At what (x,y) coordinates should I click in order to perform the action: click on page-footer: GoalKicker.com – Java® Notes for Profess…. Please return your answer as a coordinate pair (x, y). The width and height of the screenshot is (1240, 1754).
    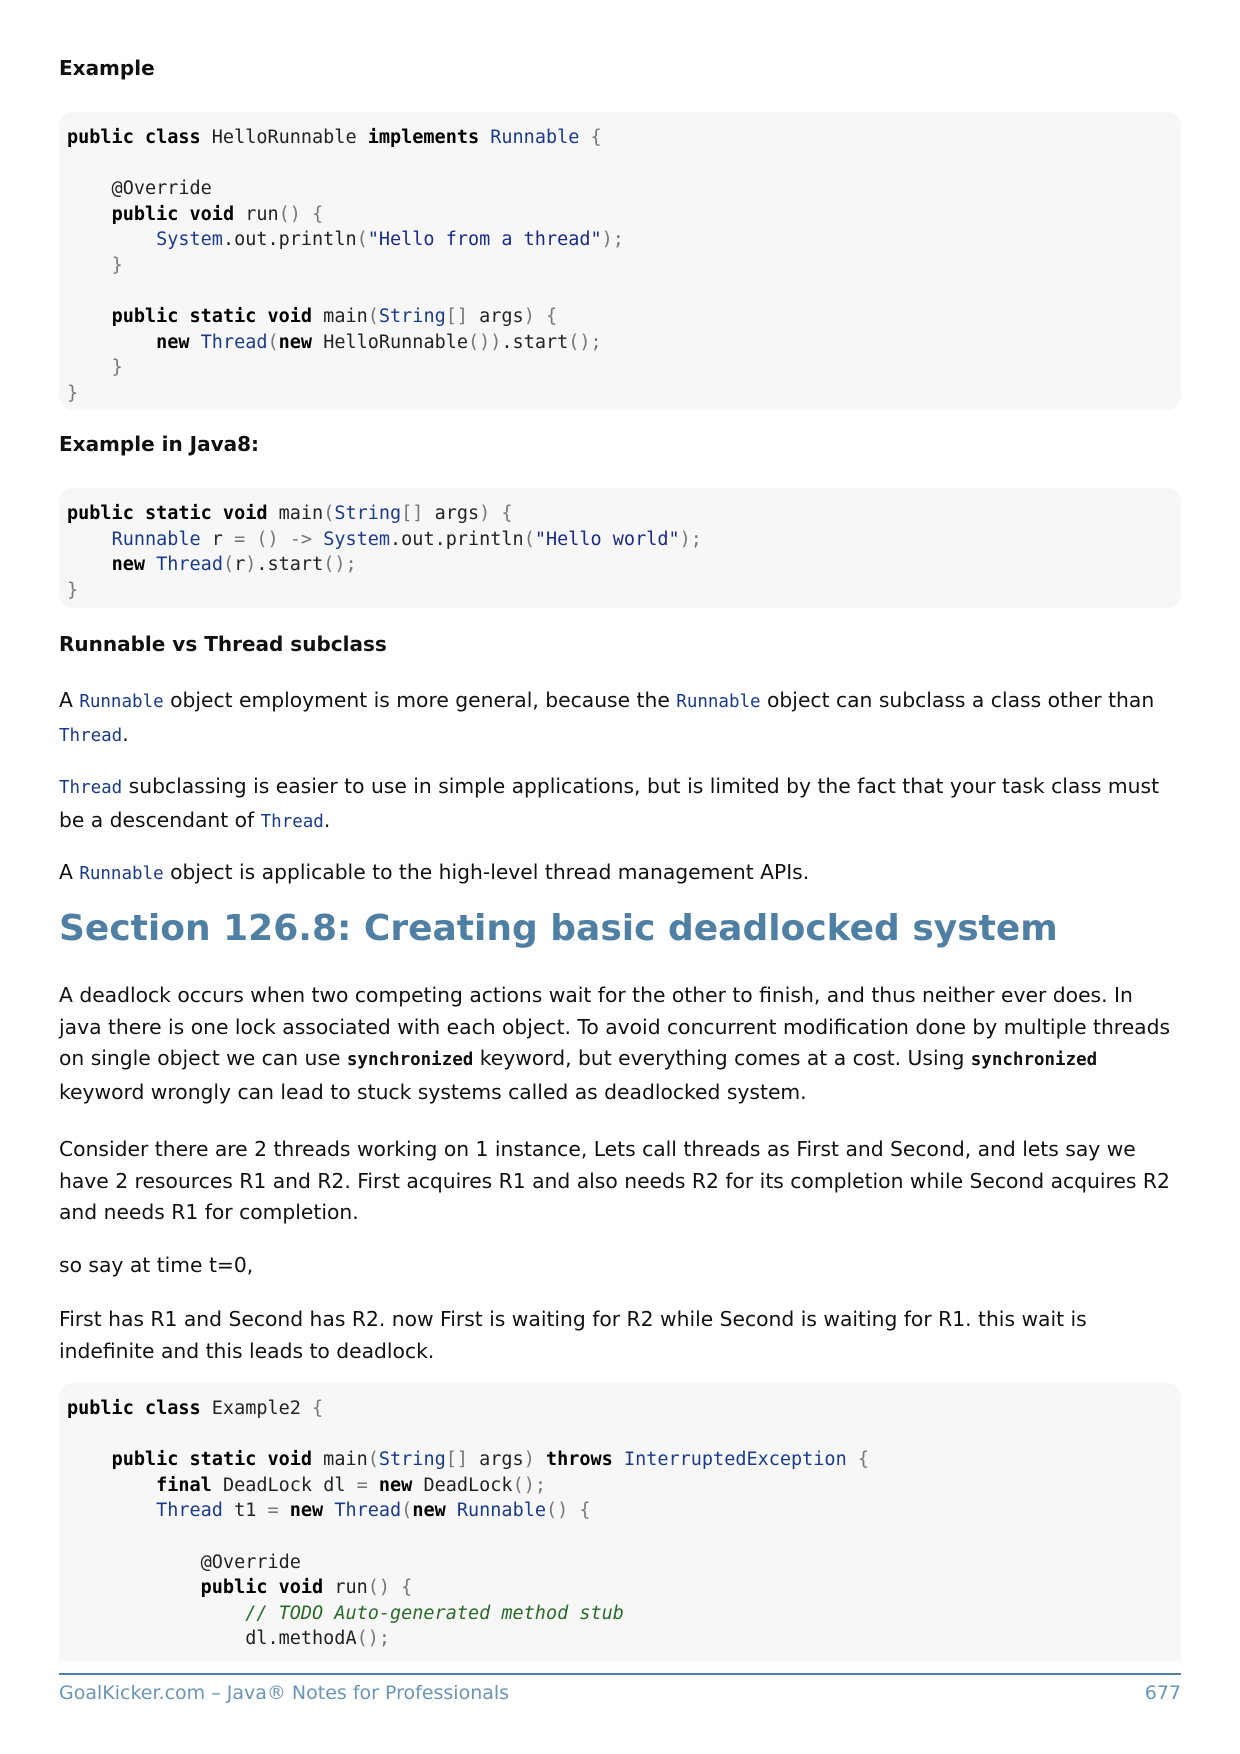
    Looking at the image, I should click on (620, 1693).